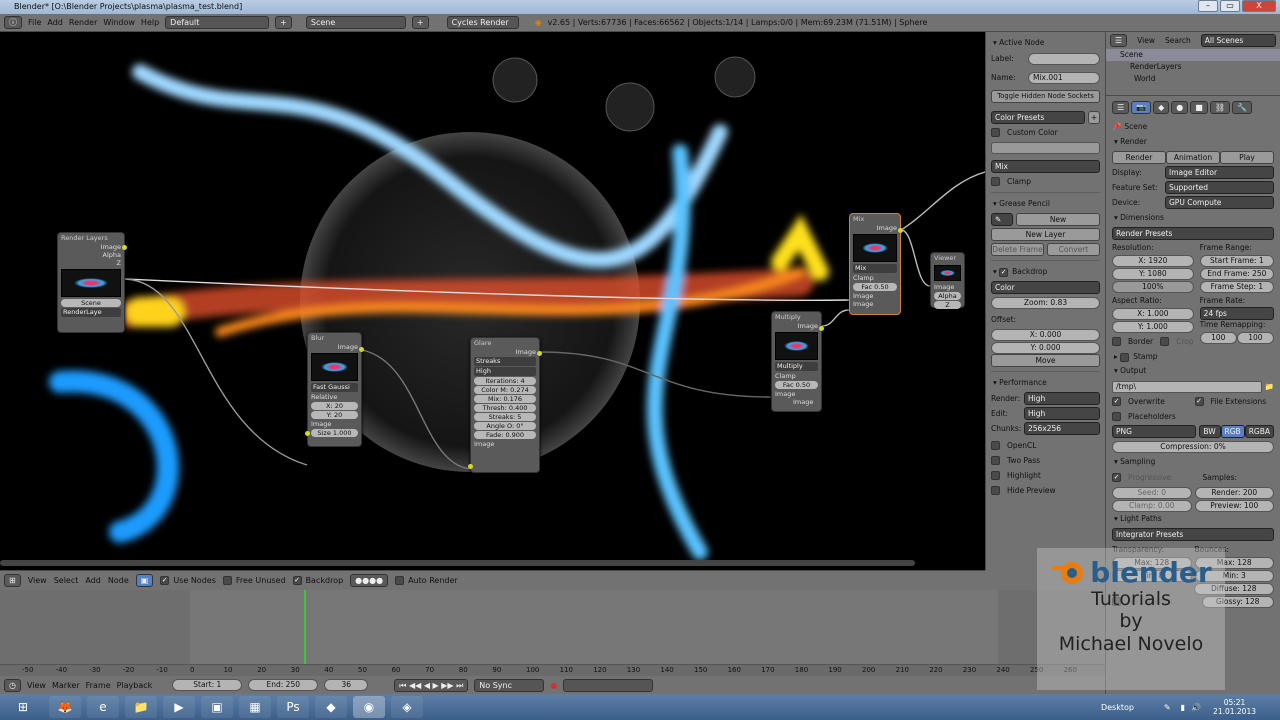  What do you see at coordinates (1180, 107) in the screenshot?
I see `world-tab-icon: ●` at bounding box center [1180, 107].